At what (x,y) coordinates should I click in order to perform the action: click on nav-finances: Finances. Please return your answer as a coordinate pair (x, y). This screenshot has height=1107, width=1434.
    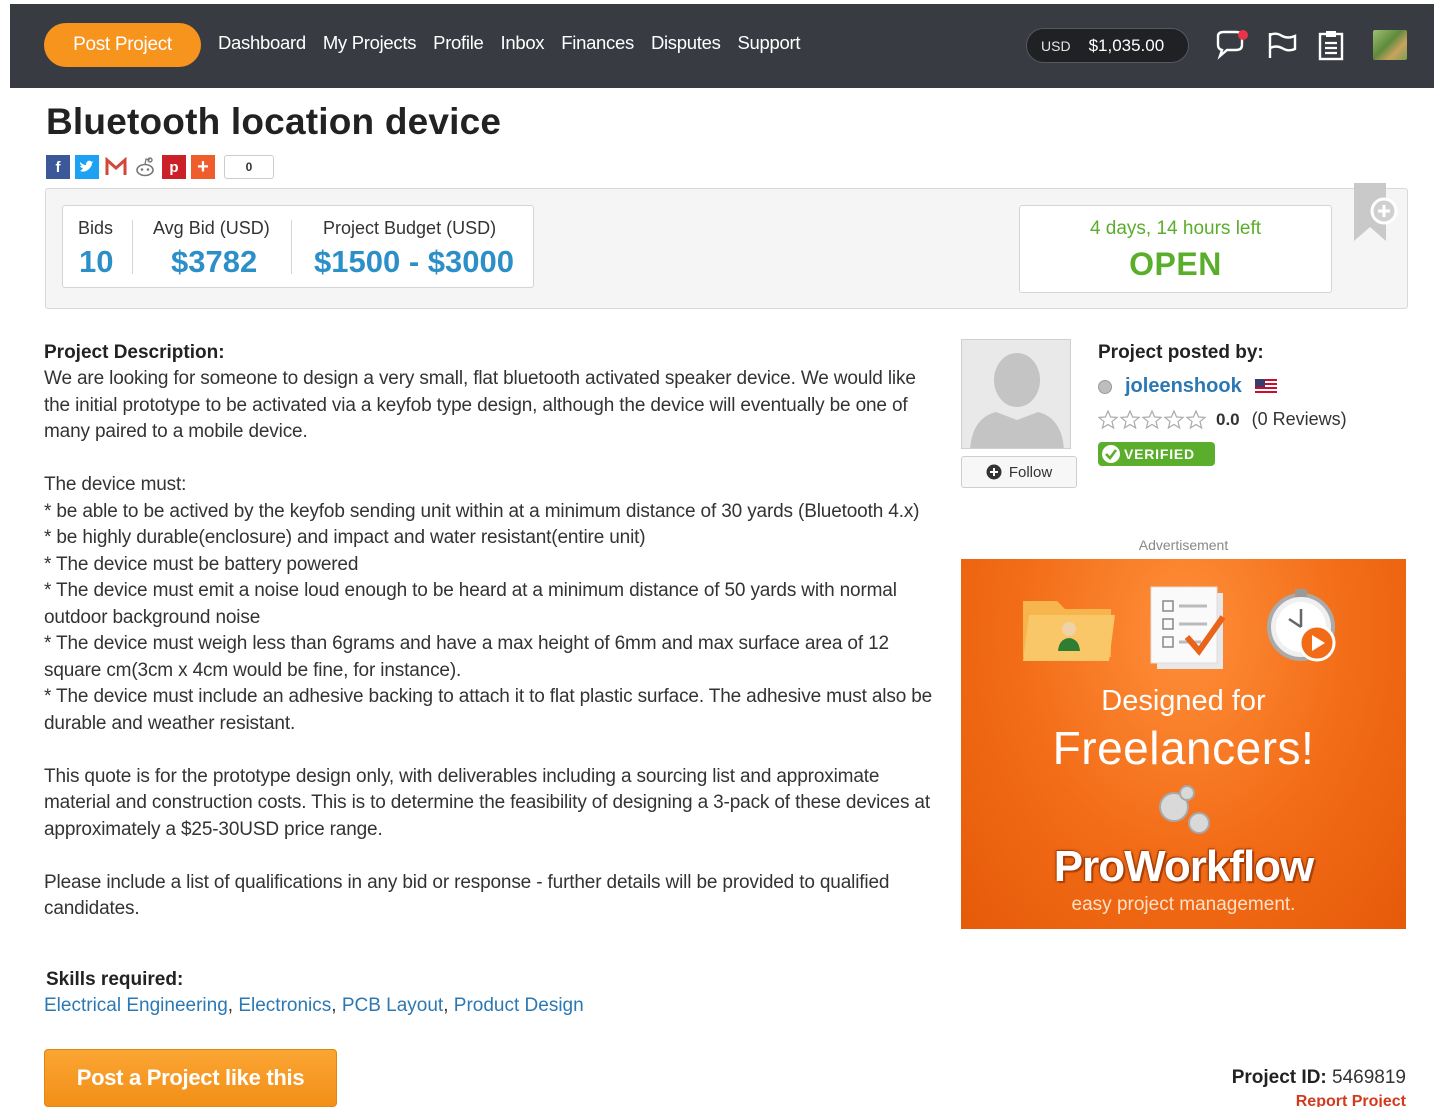
    Looking at the image, I should click on (597, 43).